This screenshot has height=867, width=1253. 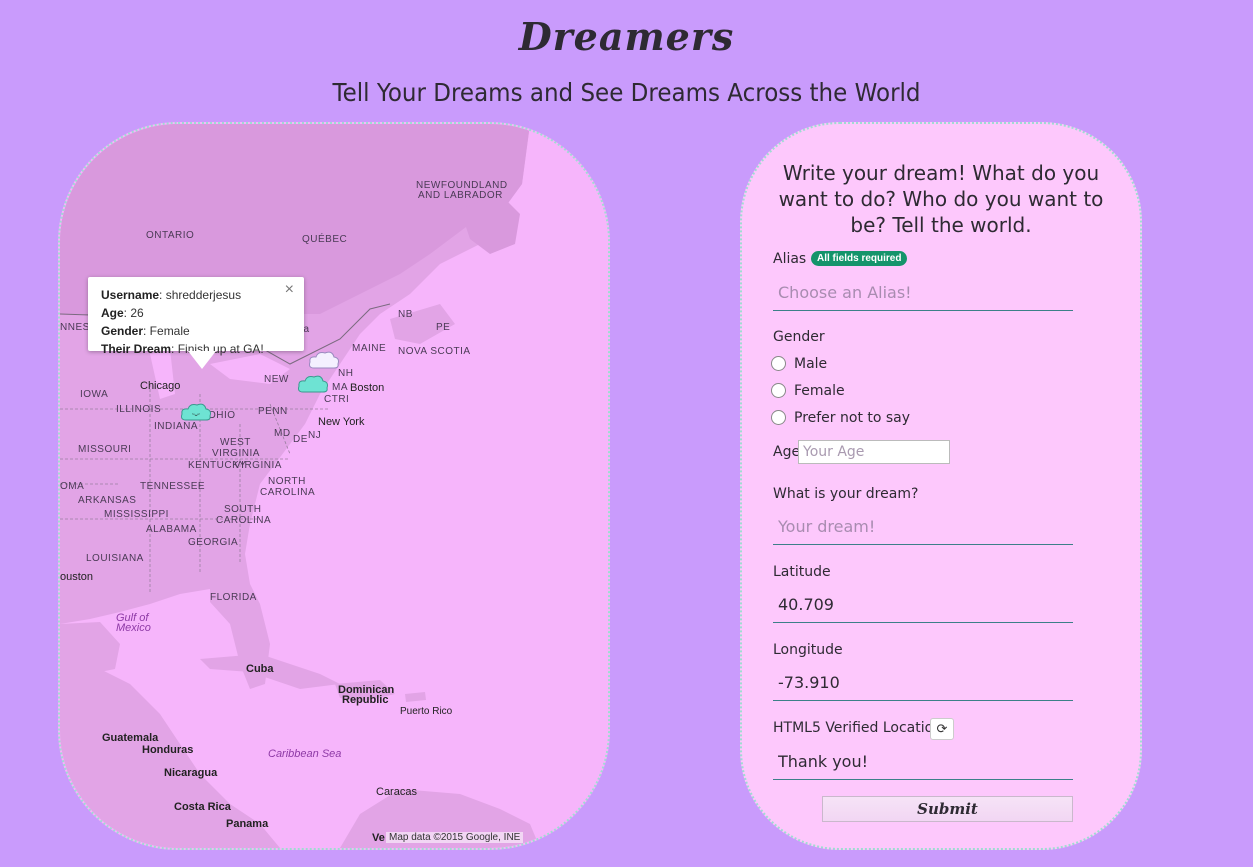 I want to click on map-label: OMA, so click(x=72, y=486).